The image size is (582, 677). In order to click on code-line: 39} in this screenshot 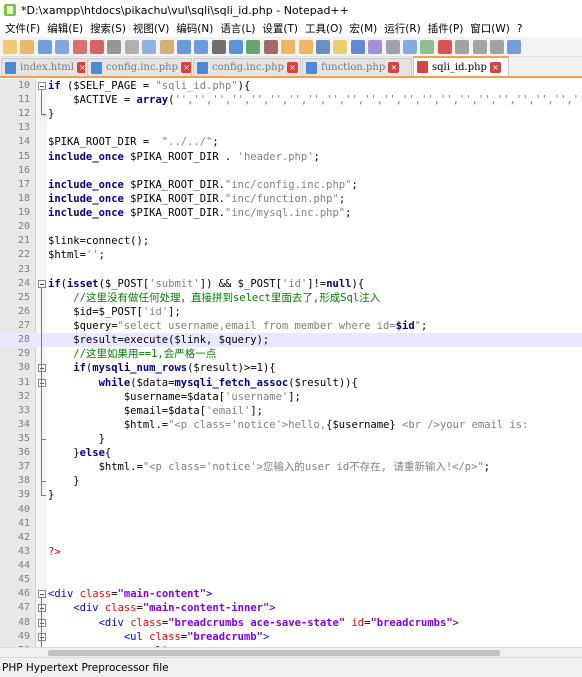, I will do `click(291, 495)`.